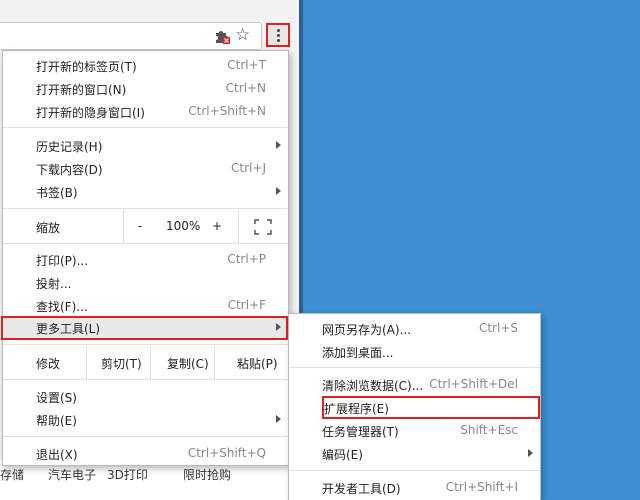  I want to click on zoom-controls: - 100% +, so click(181, 226).